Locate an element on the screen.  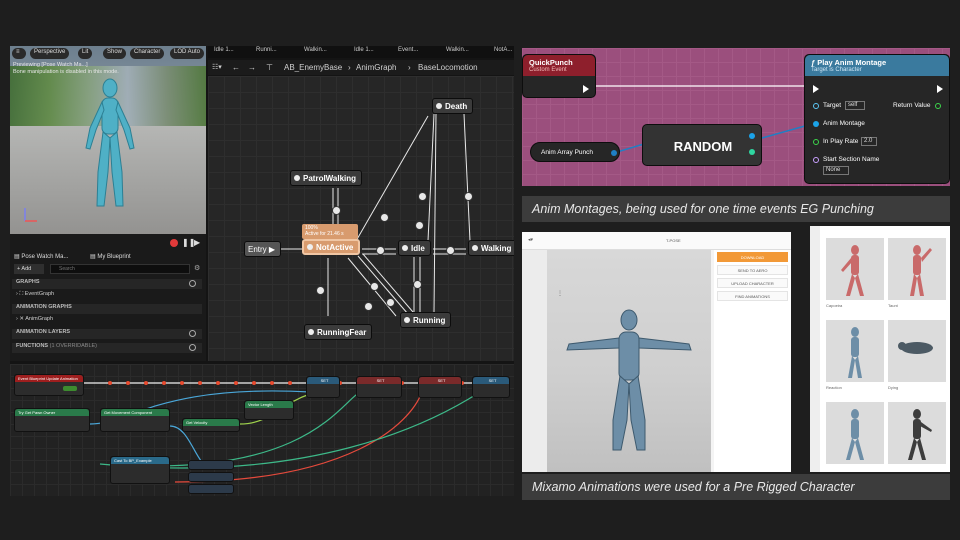
settings-gear-icon: ⚙ is located at coordinates (197, 268).